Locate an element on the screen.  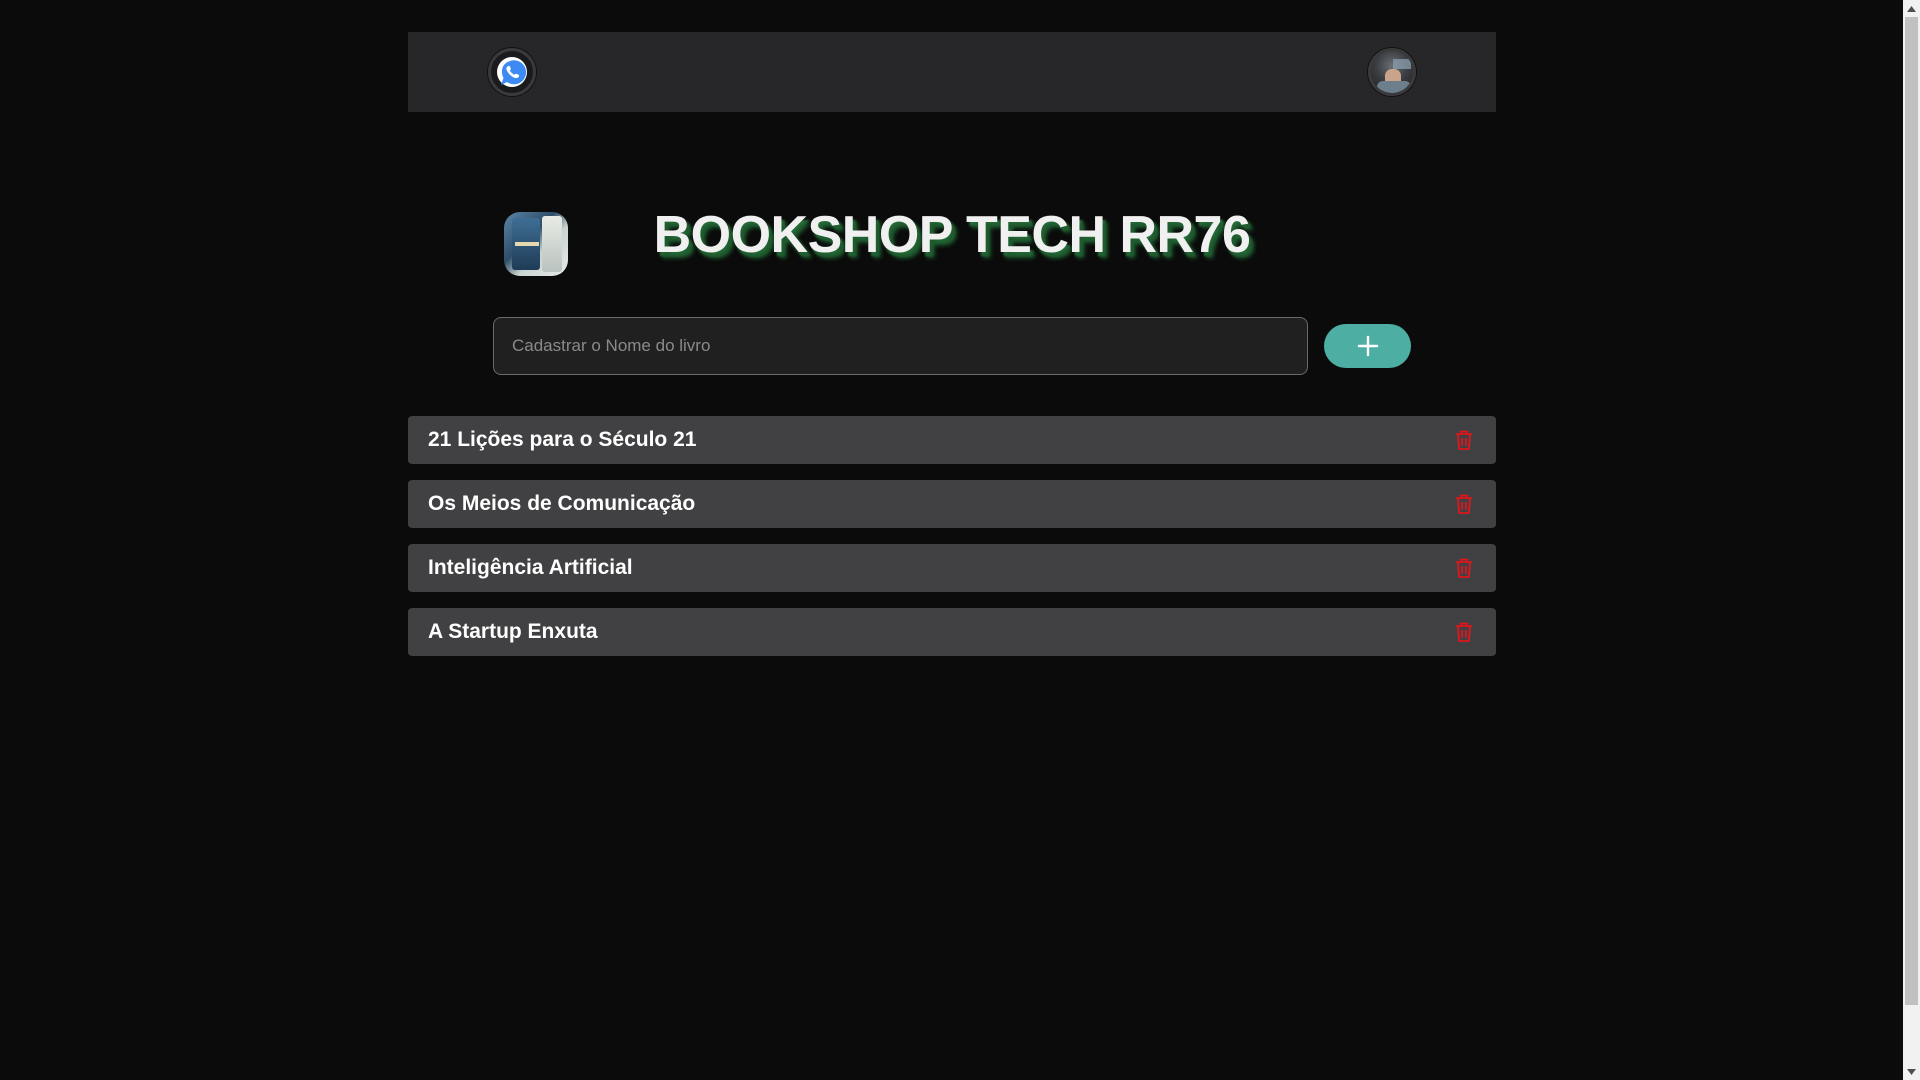
vertical-scrollbar is located at coordinates (1911, 540).